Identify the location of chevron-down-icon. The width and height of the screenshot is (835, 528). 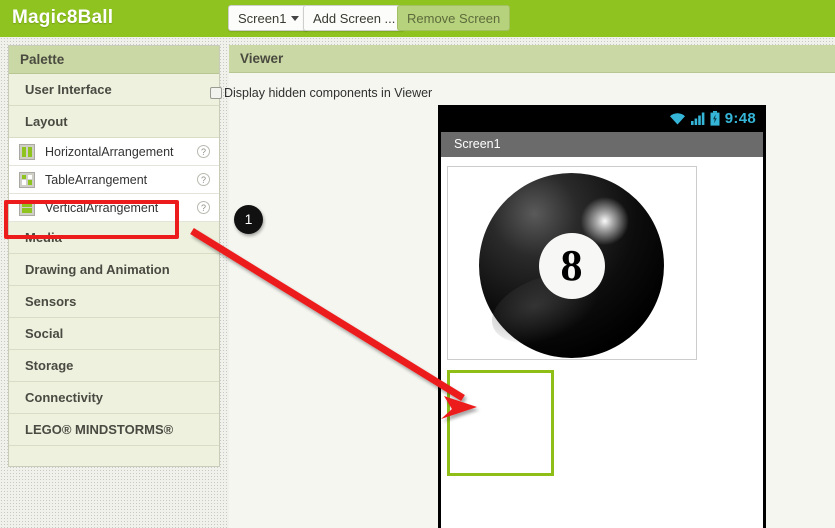
(295, 19).